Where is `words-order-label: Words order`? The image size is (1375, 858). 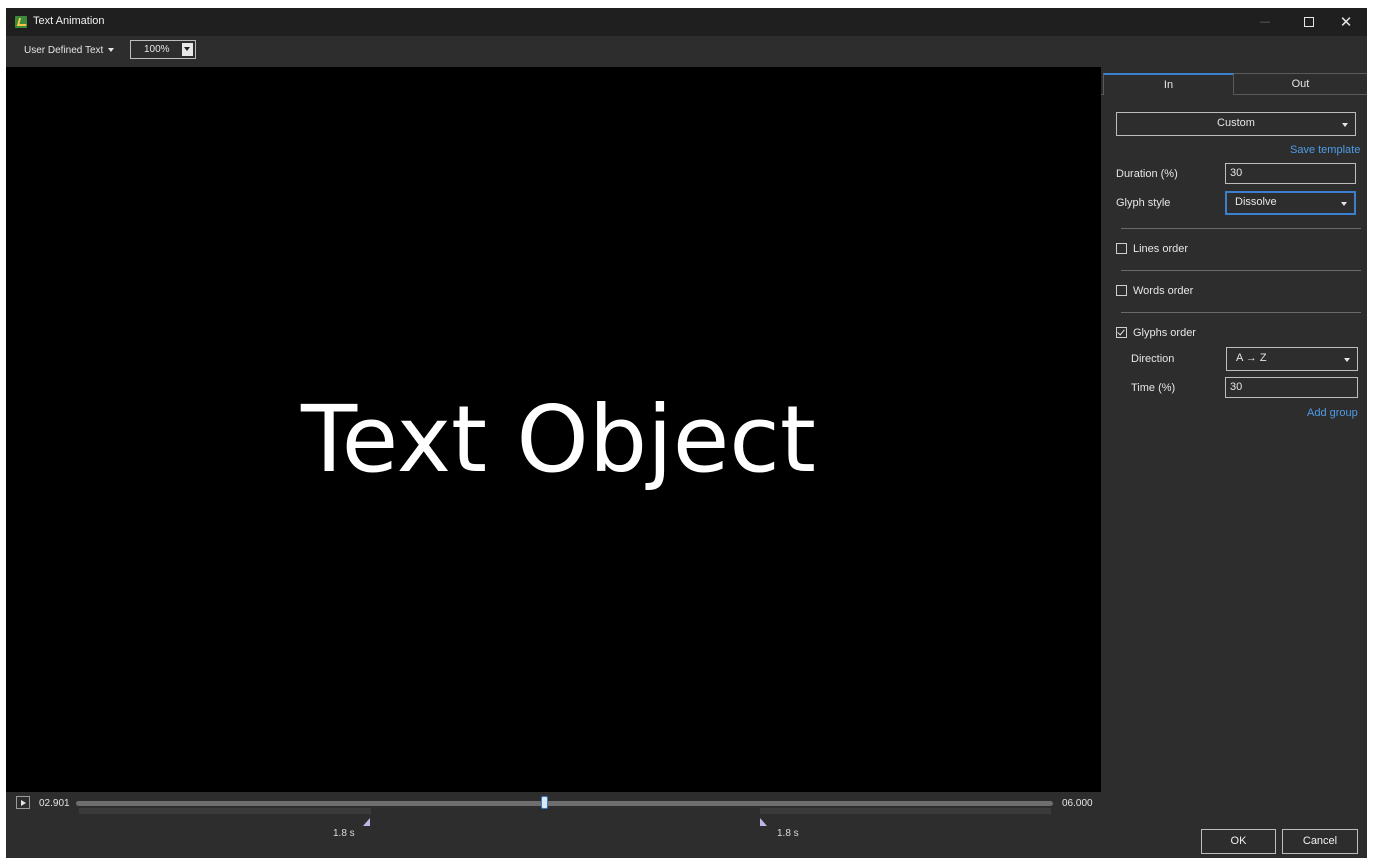
words-order-label: Words order is located at coordinates (1163, 291).